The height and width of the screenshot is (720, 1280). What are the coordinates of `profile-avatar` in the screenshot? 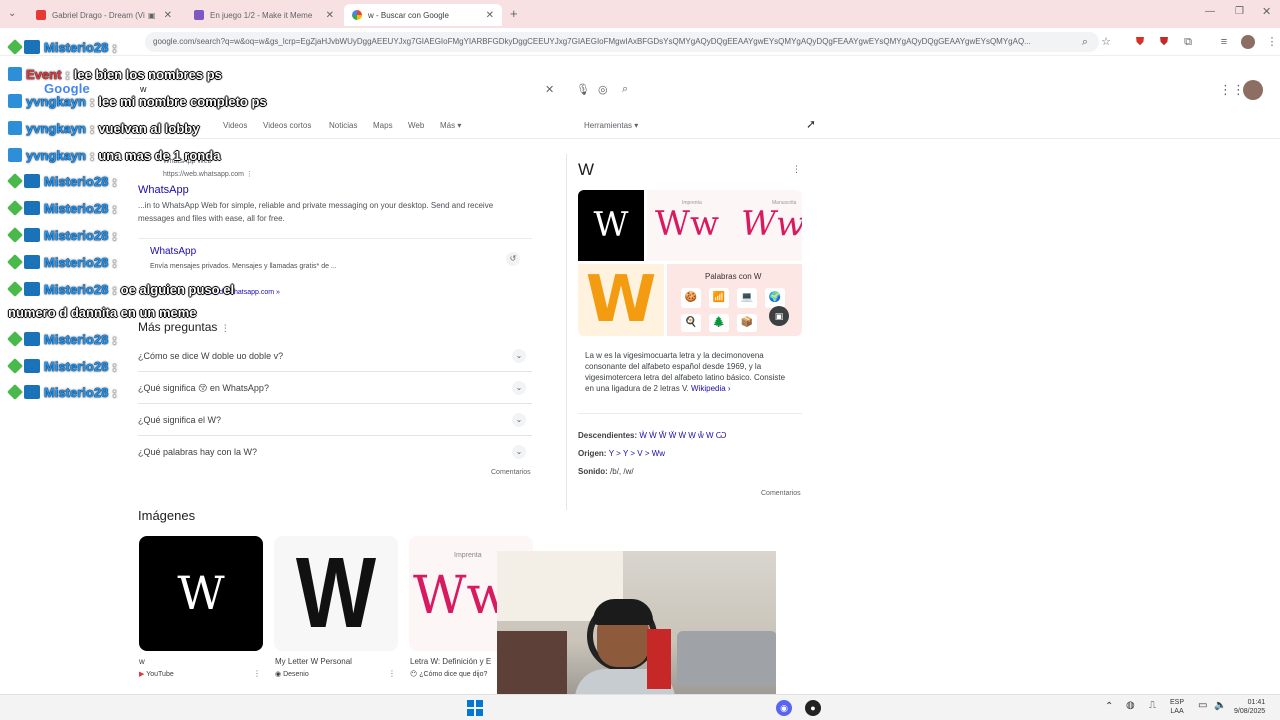 It's located at (1248, 42).